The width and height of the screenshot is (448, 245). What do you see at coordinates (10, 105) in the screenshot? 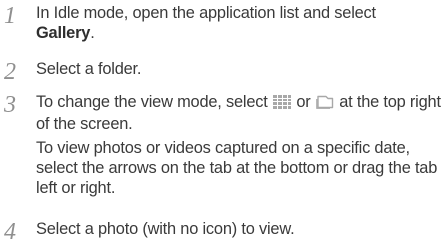
I see `step-number: 3` at bounding box center [10, 105].